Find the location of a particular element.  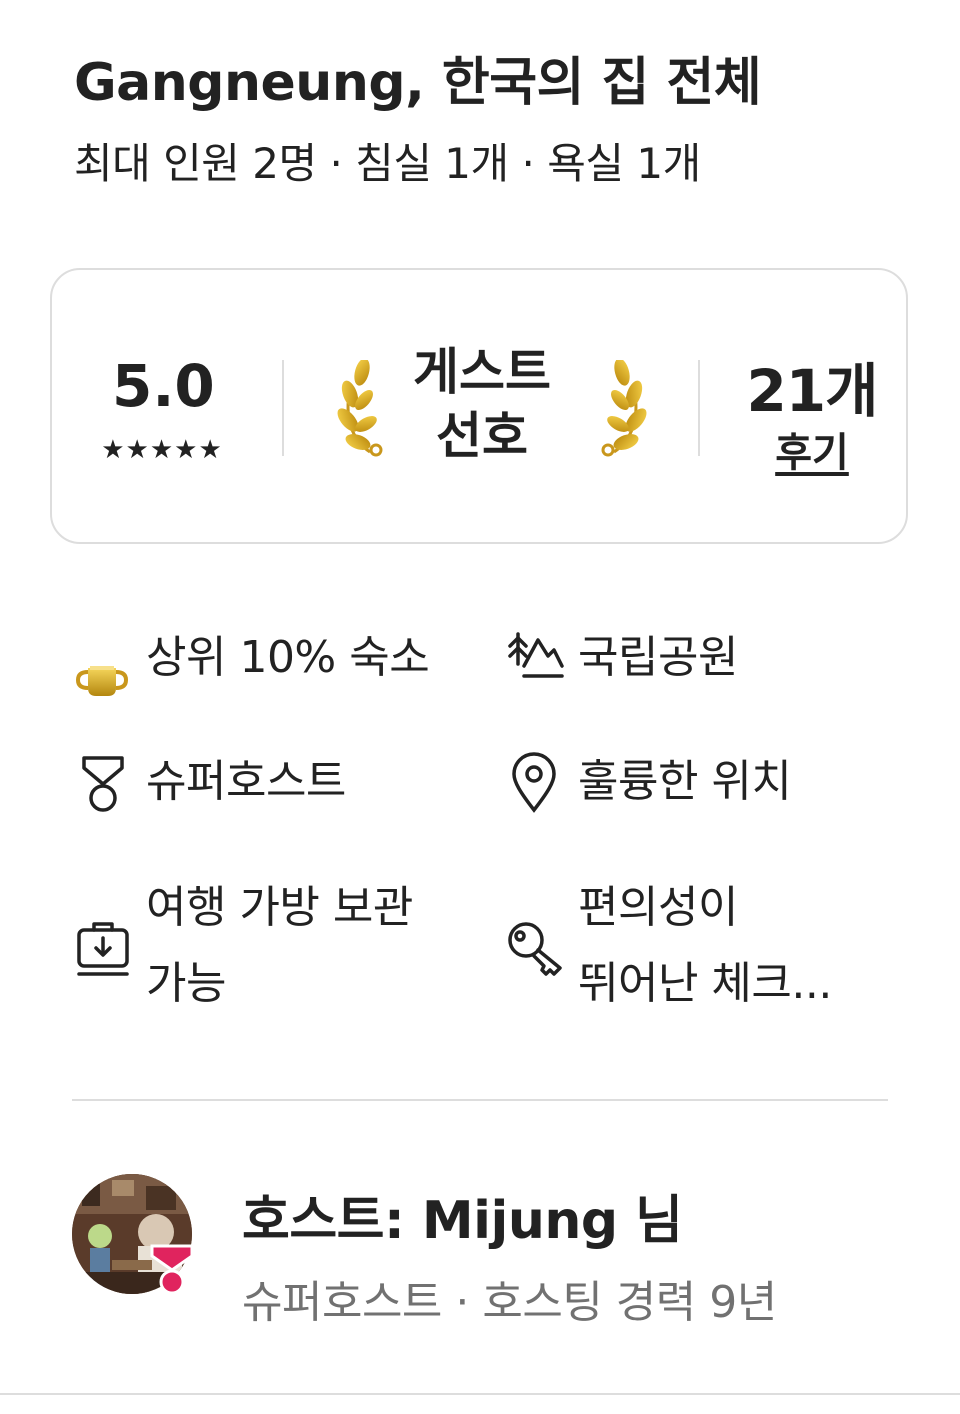

highlight-luggage-line2: 가능 is located at coordinates (186, 983).